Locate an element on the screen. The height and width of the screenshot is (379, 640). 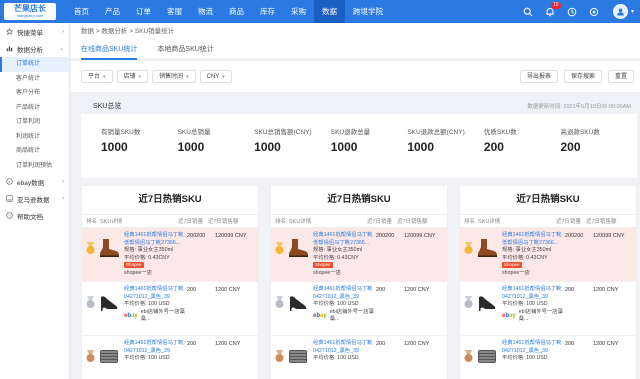
sidebar-item-profit-stats: 利润统计 is located at coordinates (34, 137).